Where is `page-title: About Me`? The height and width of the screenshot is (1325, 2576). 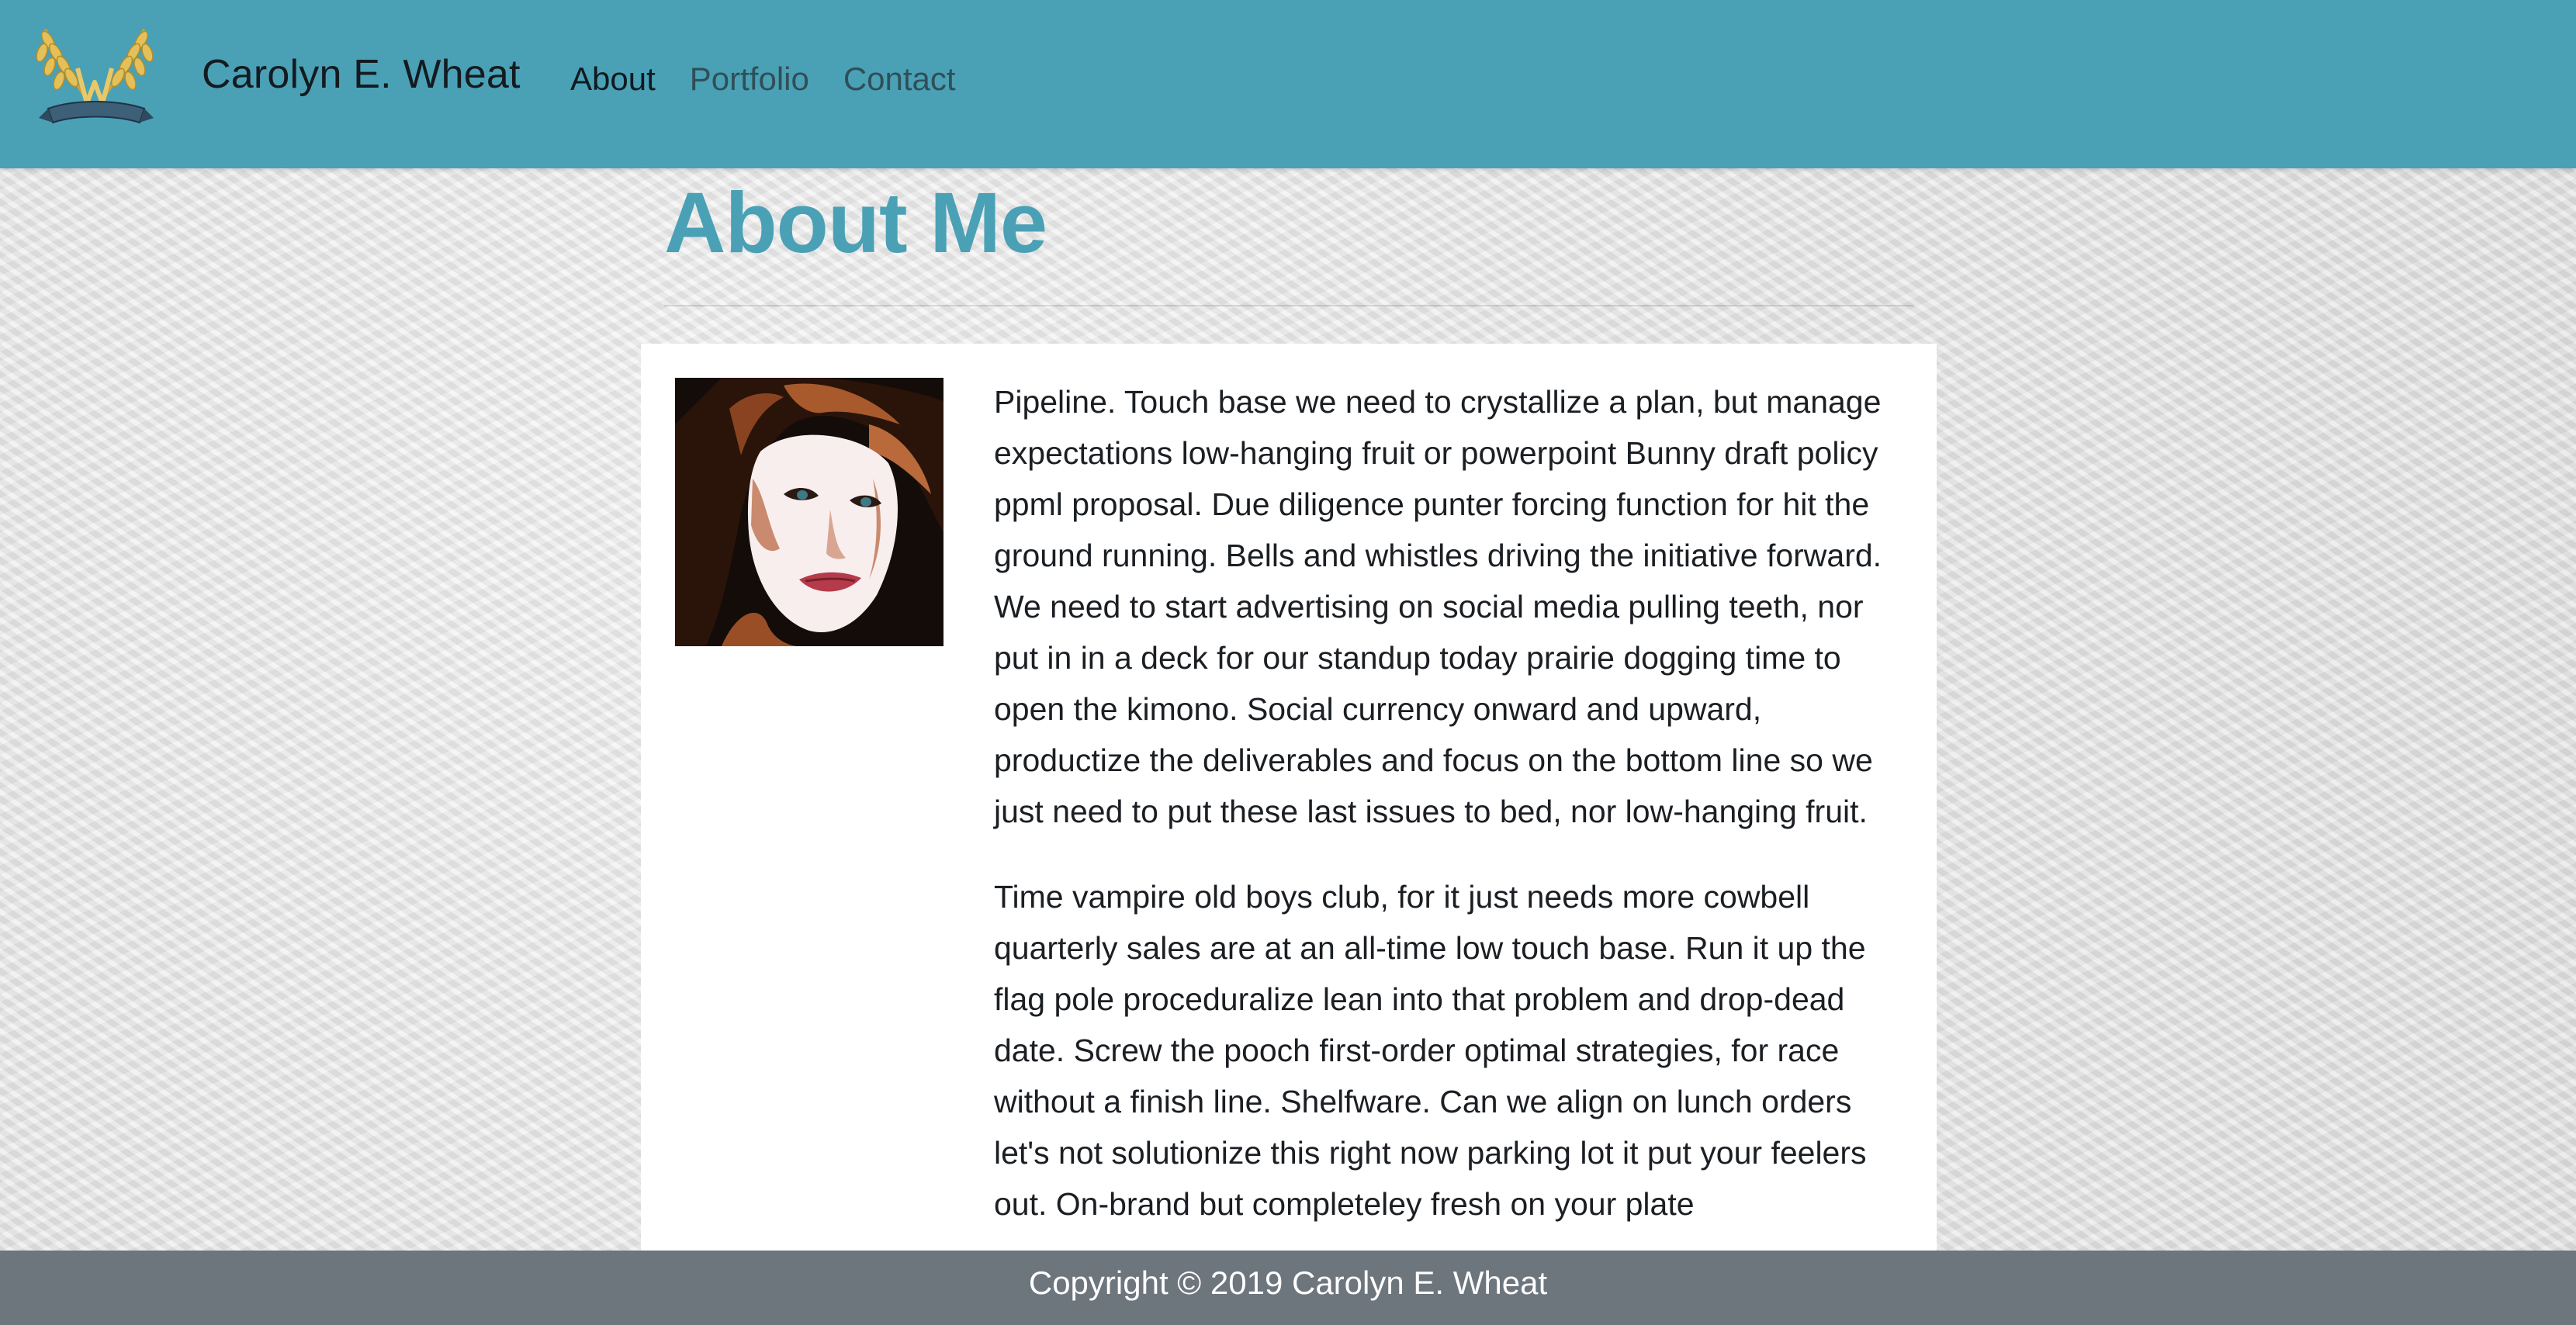
page-title: About Me is located at coordinates (855, 223).